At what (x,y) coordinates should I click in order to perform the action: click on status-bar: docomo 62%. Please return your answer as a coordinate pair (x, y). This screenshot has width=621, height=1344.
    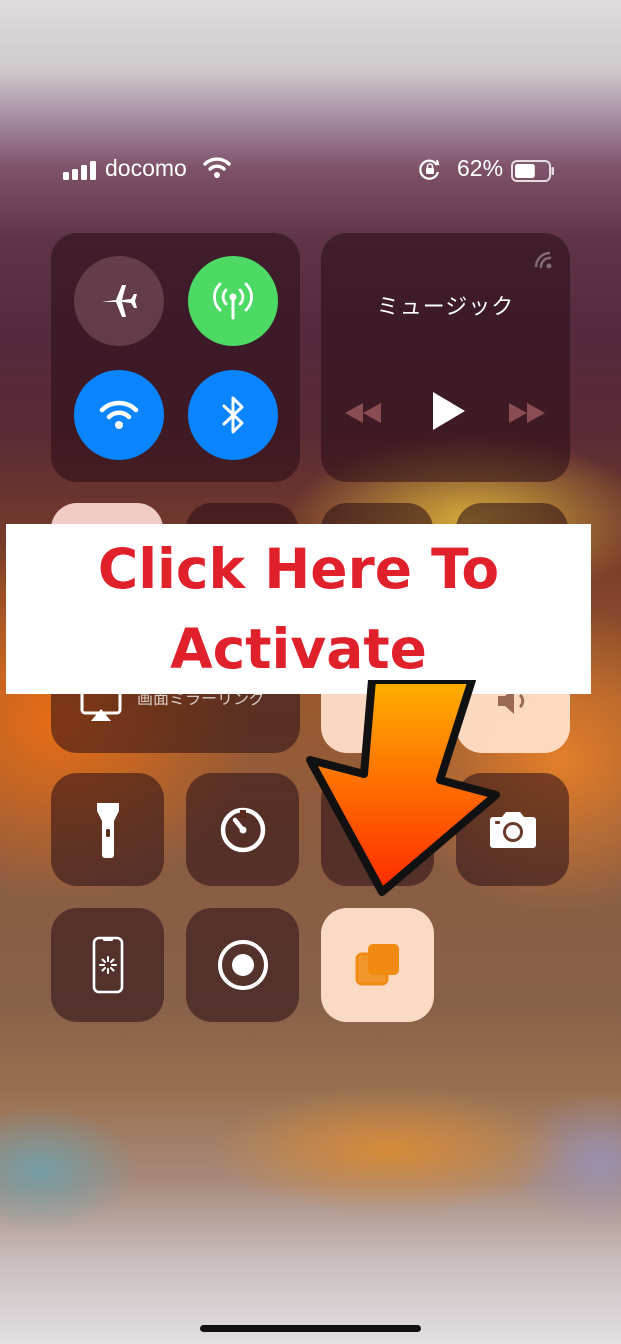
    Looking at the image, I should click on (310, 170).